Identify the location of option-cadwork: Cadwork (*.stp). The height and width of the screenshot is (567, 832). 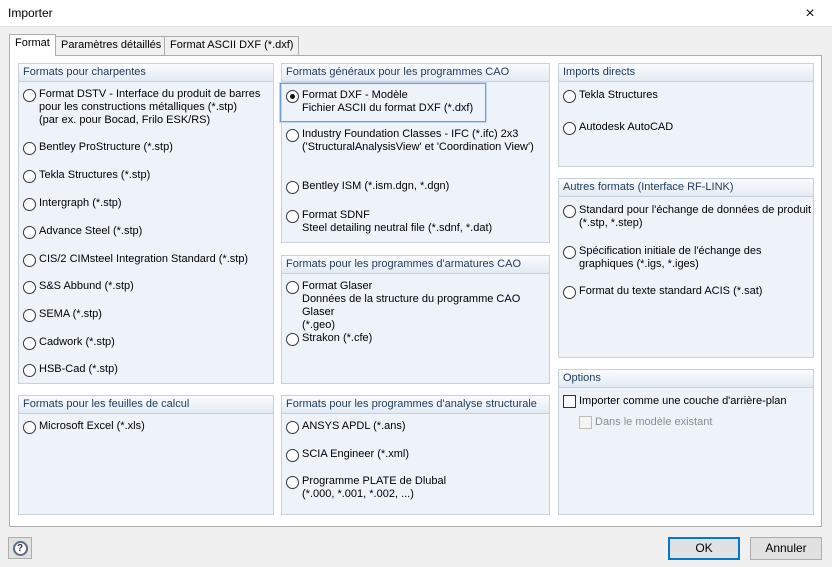
(69, 343).